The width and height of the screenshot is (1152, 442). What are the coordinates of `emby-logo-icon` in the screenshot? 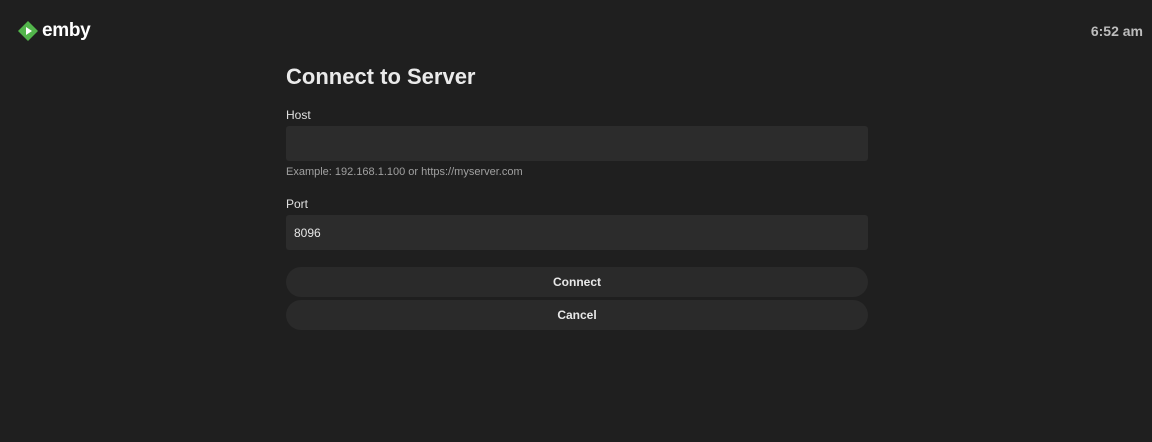 It's located at (28, 31).